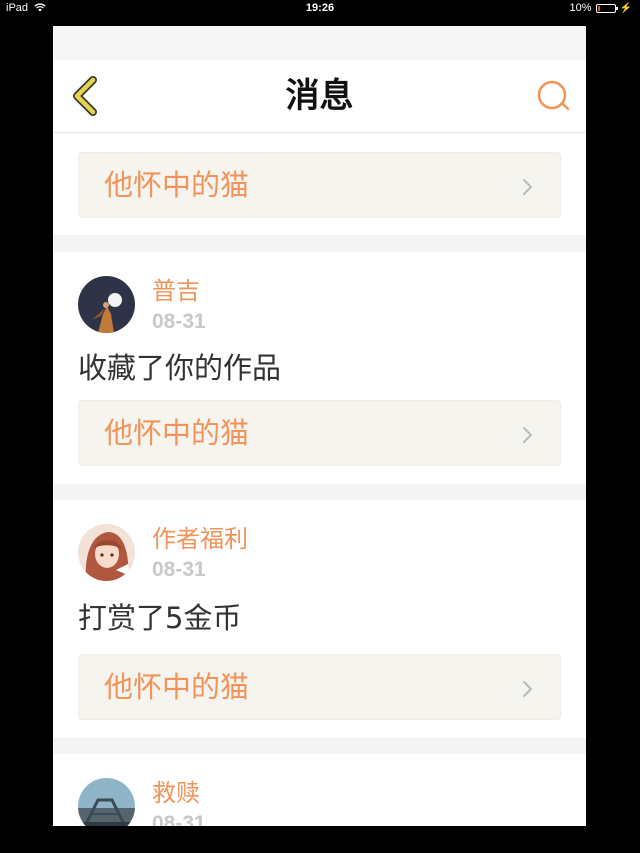  I want to click on top-strip, so click(319, 43).